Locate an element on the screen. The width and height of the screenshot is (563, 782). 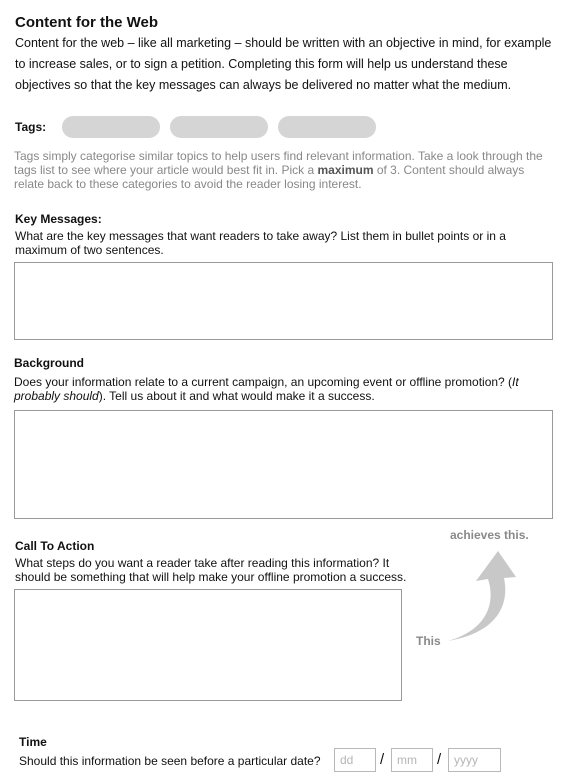
page-title: Content for the Web is located at coordinates (87, 22).